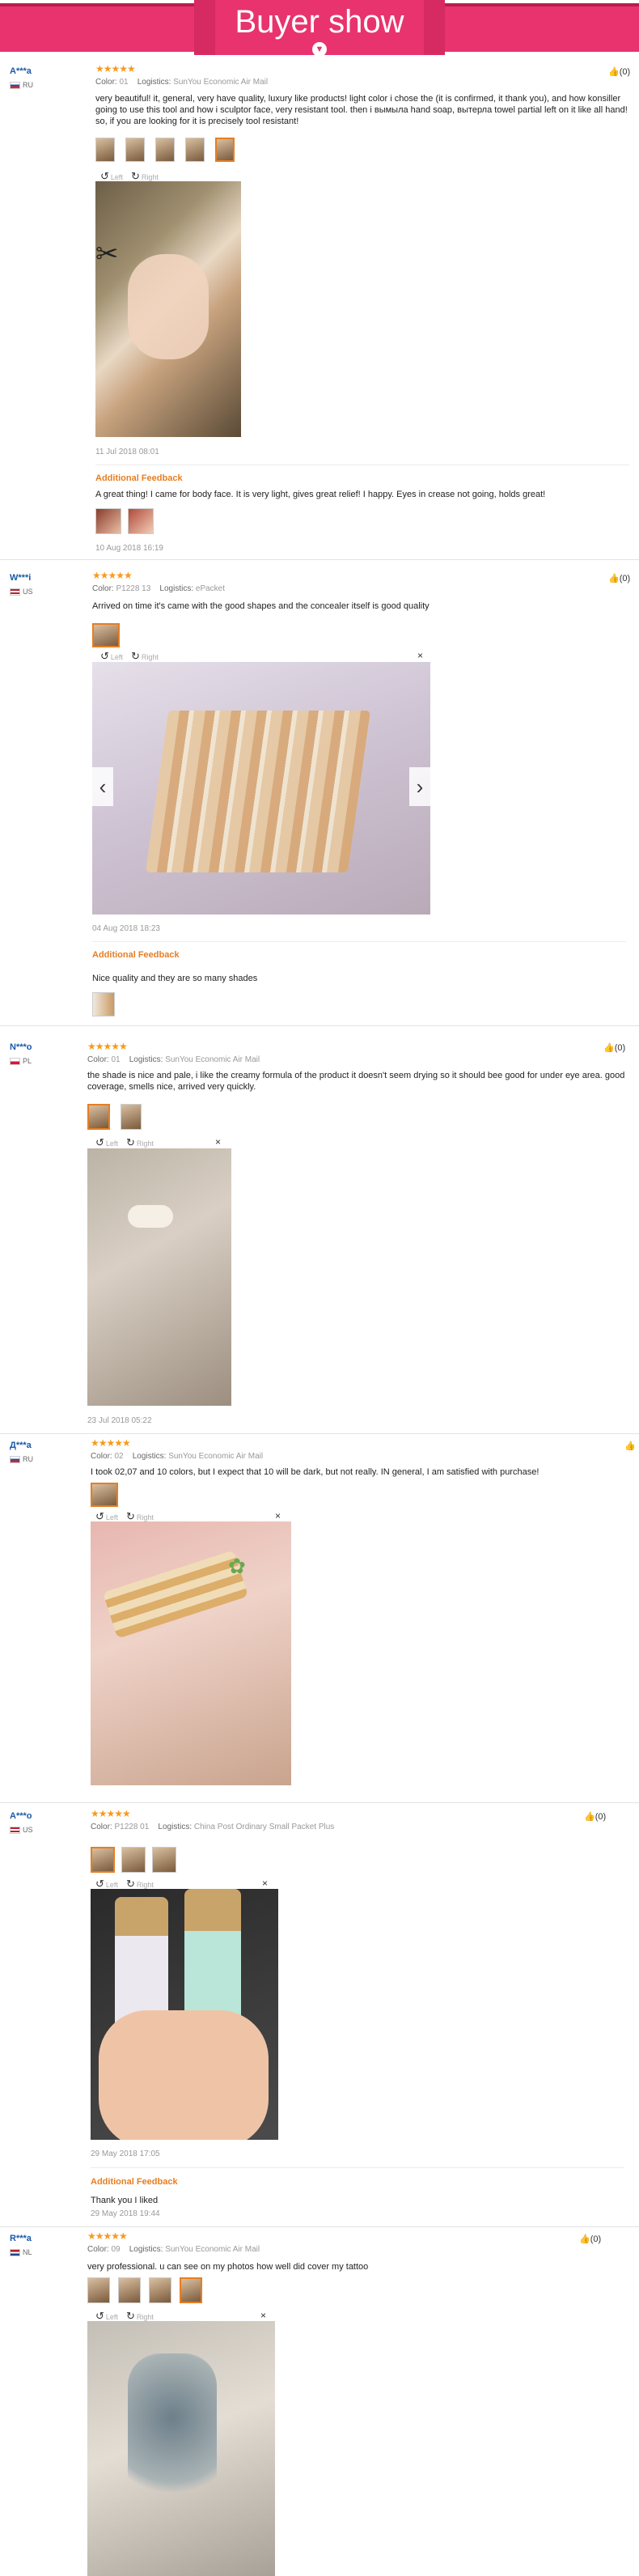  Describe the element at coordinates (359, 941) in the screenshot. I see `divider` at that location.